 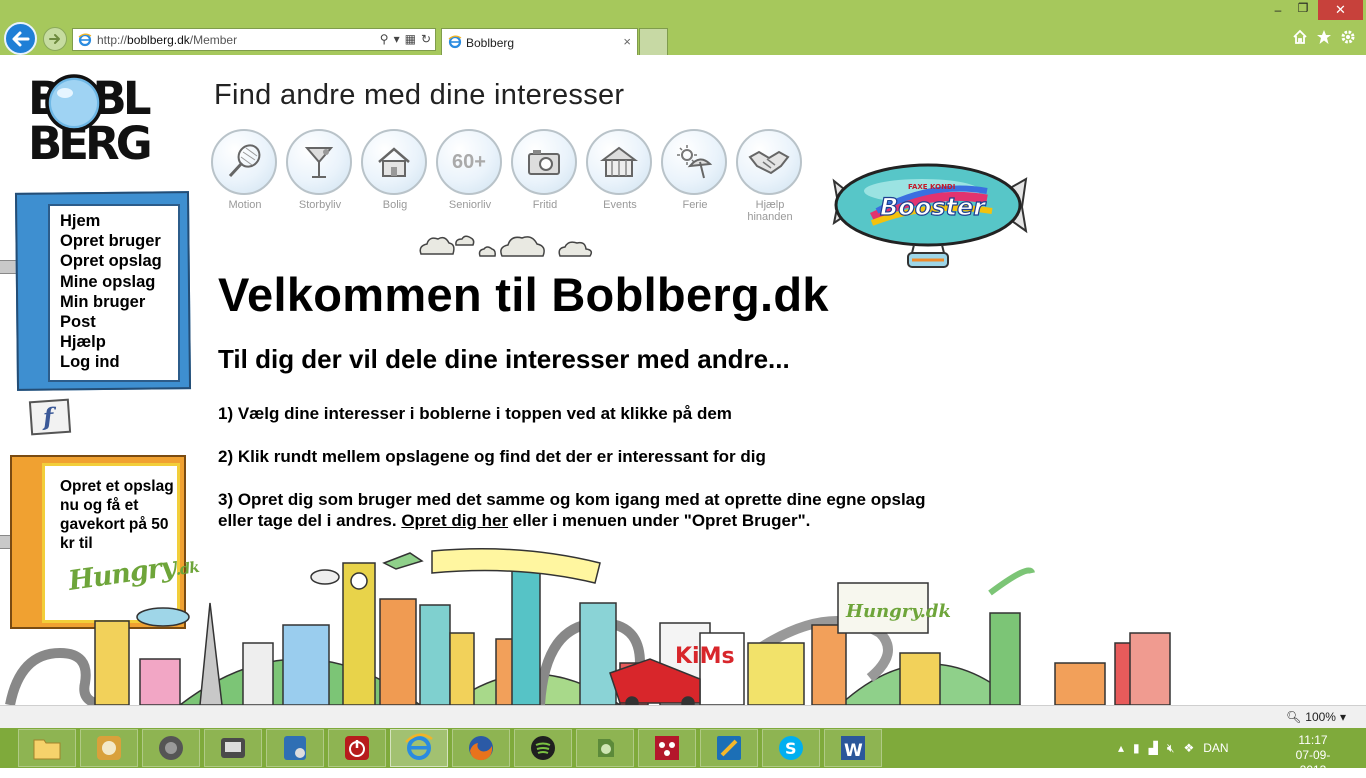 I want to click on dropbox-icon: ❖, so click(x=1188, y=748).